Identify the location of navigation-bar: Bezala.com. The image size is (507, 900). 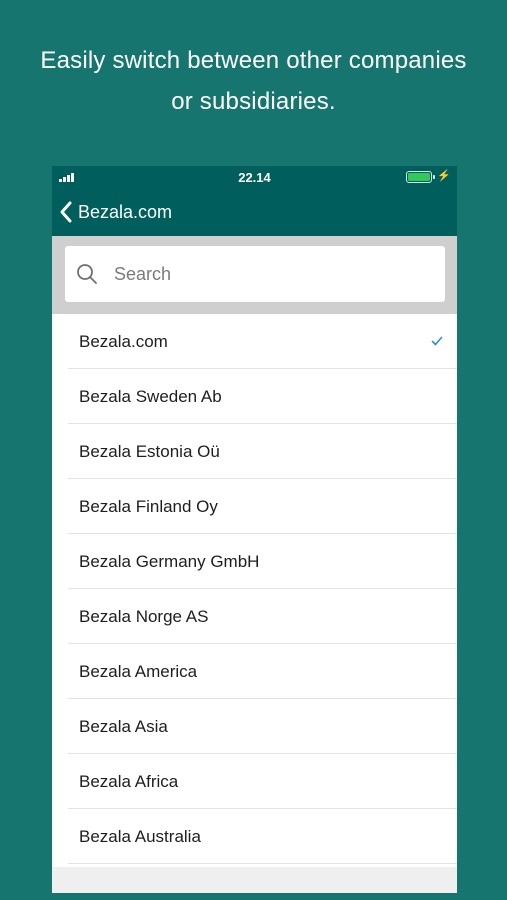
(254, 212).